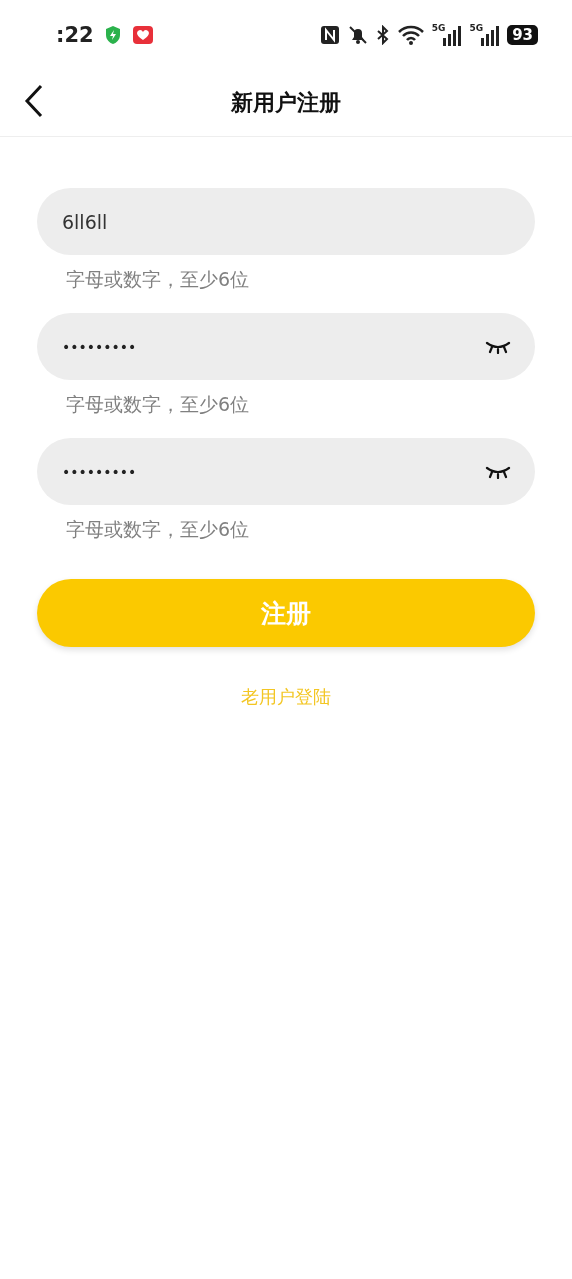  I want to click on shield-icon, so click(112, 35).